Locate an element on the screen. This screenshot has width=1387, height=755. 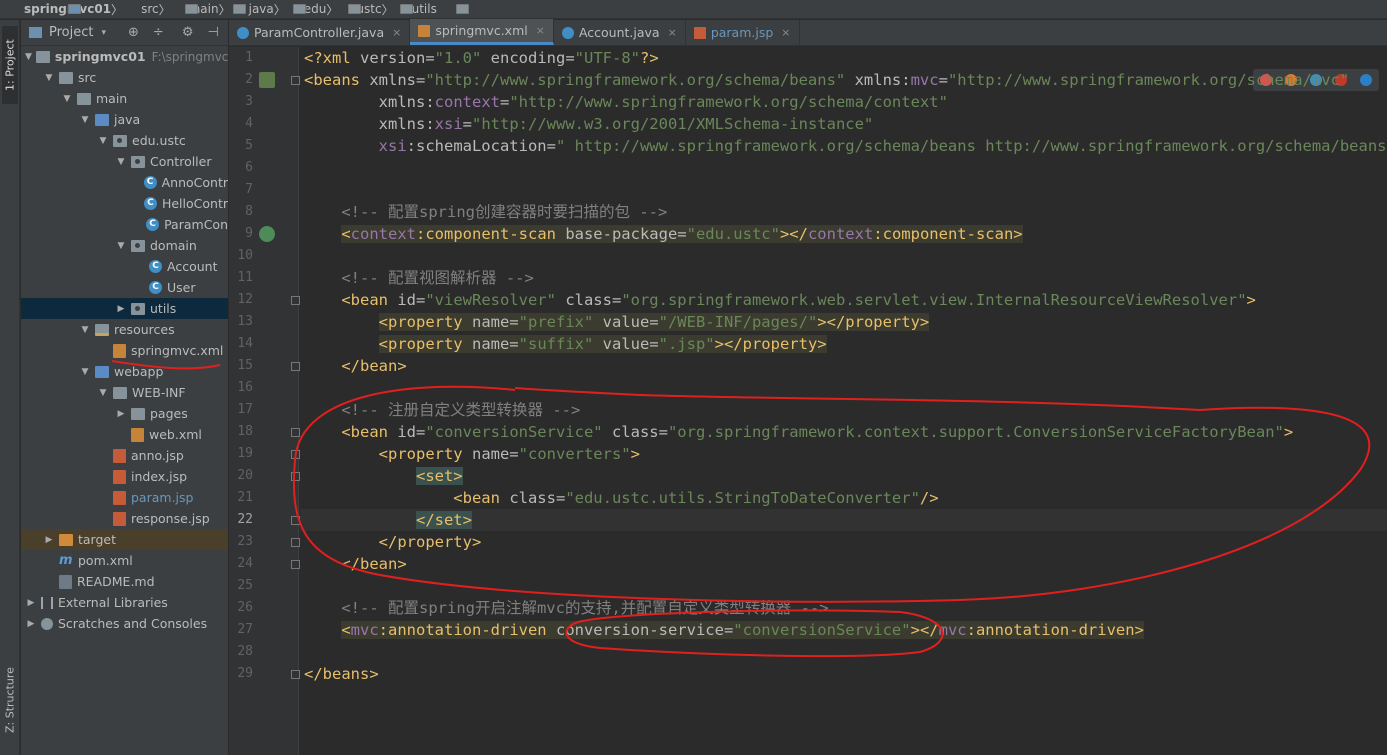
tree-item: index.jsp is located at coordinates (124, 476).